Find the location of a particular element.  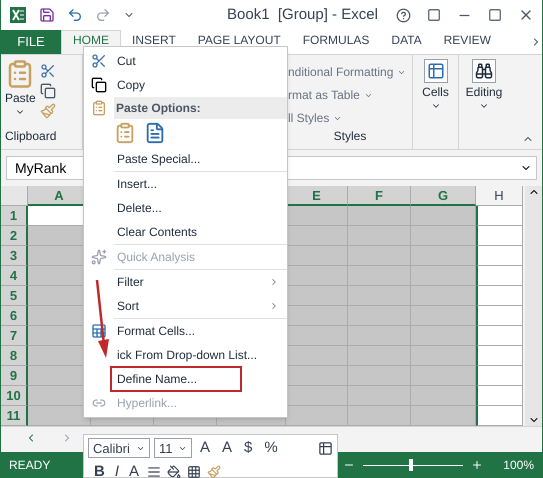

format-cells-icon is located at coordinates (99, 331).